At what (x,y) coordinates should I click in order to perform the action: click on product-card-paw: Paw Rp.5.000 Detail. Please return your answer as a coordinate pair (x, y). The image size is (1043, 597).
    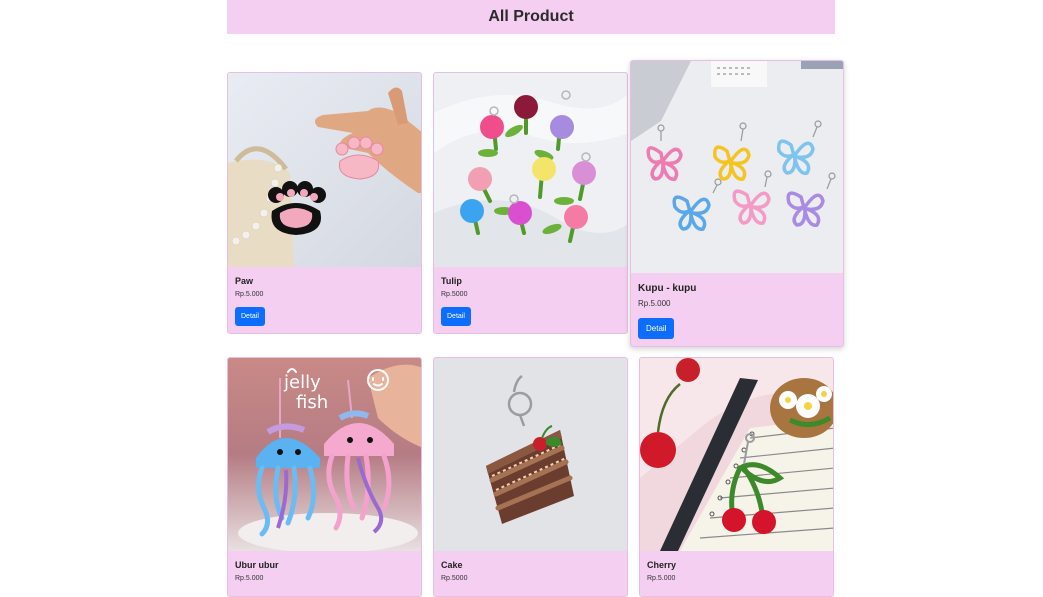
    Looking at the image, I should click on (324, 203).